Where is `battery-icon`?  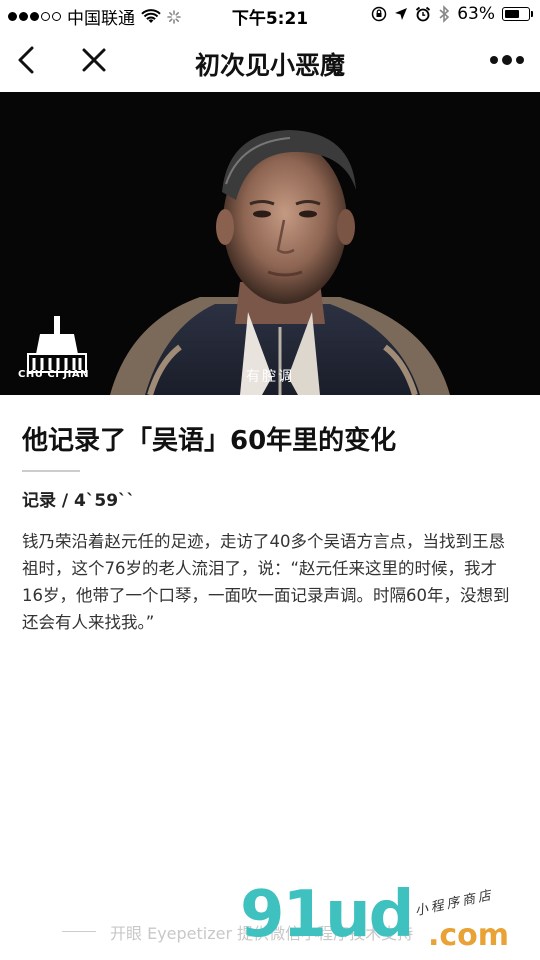
battery-icon is located at coordinates (517, 14).